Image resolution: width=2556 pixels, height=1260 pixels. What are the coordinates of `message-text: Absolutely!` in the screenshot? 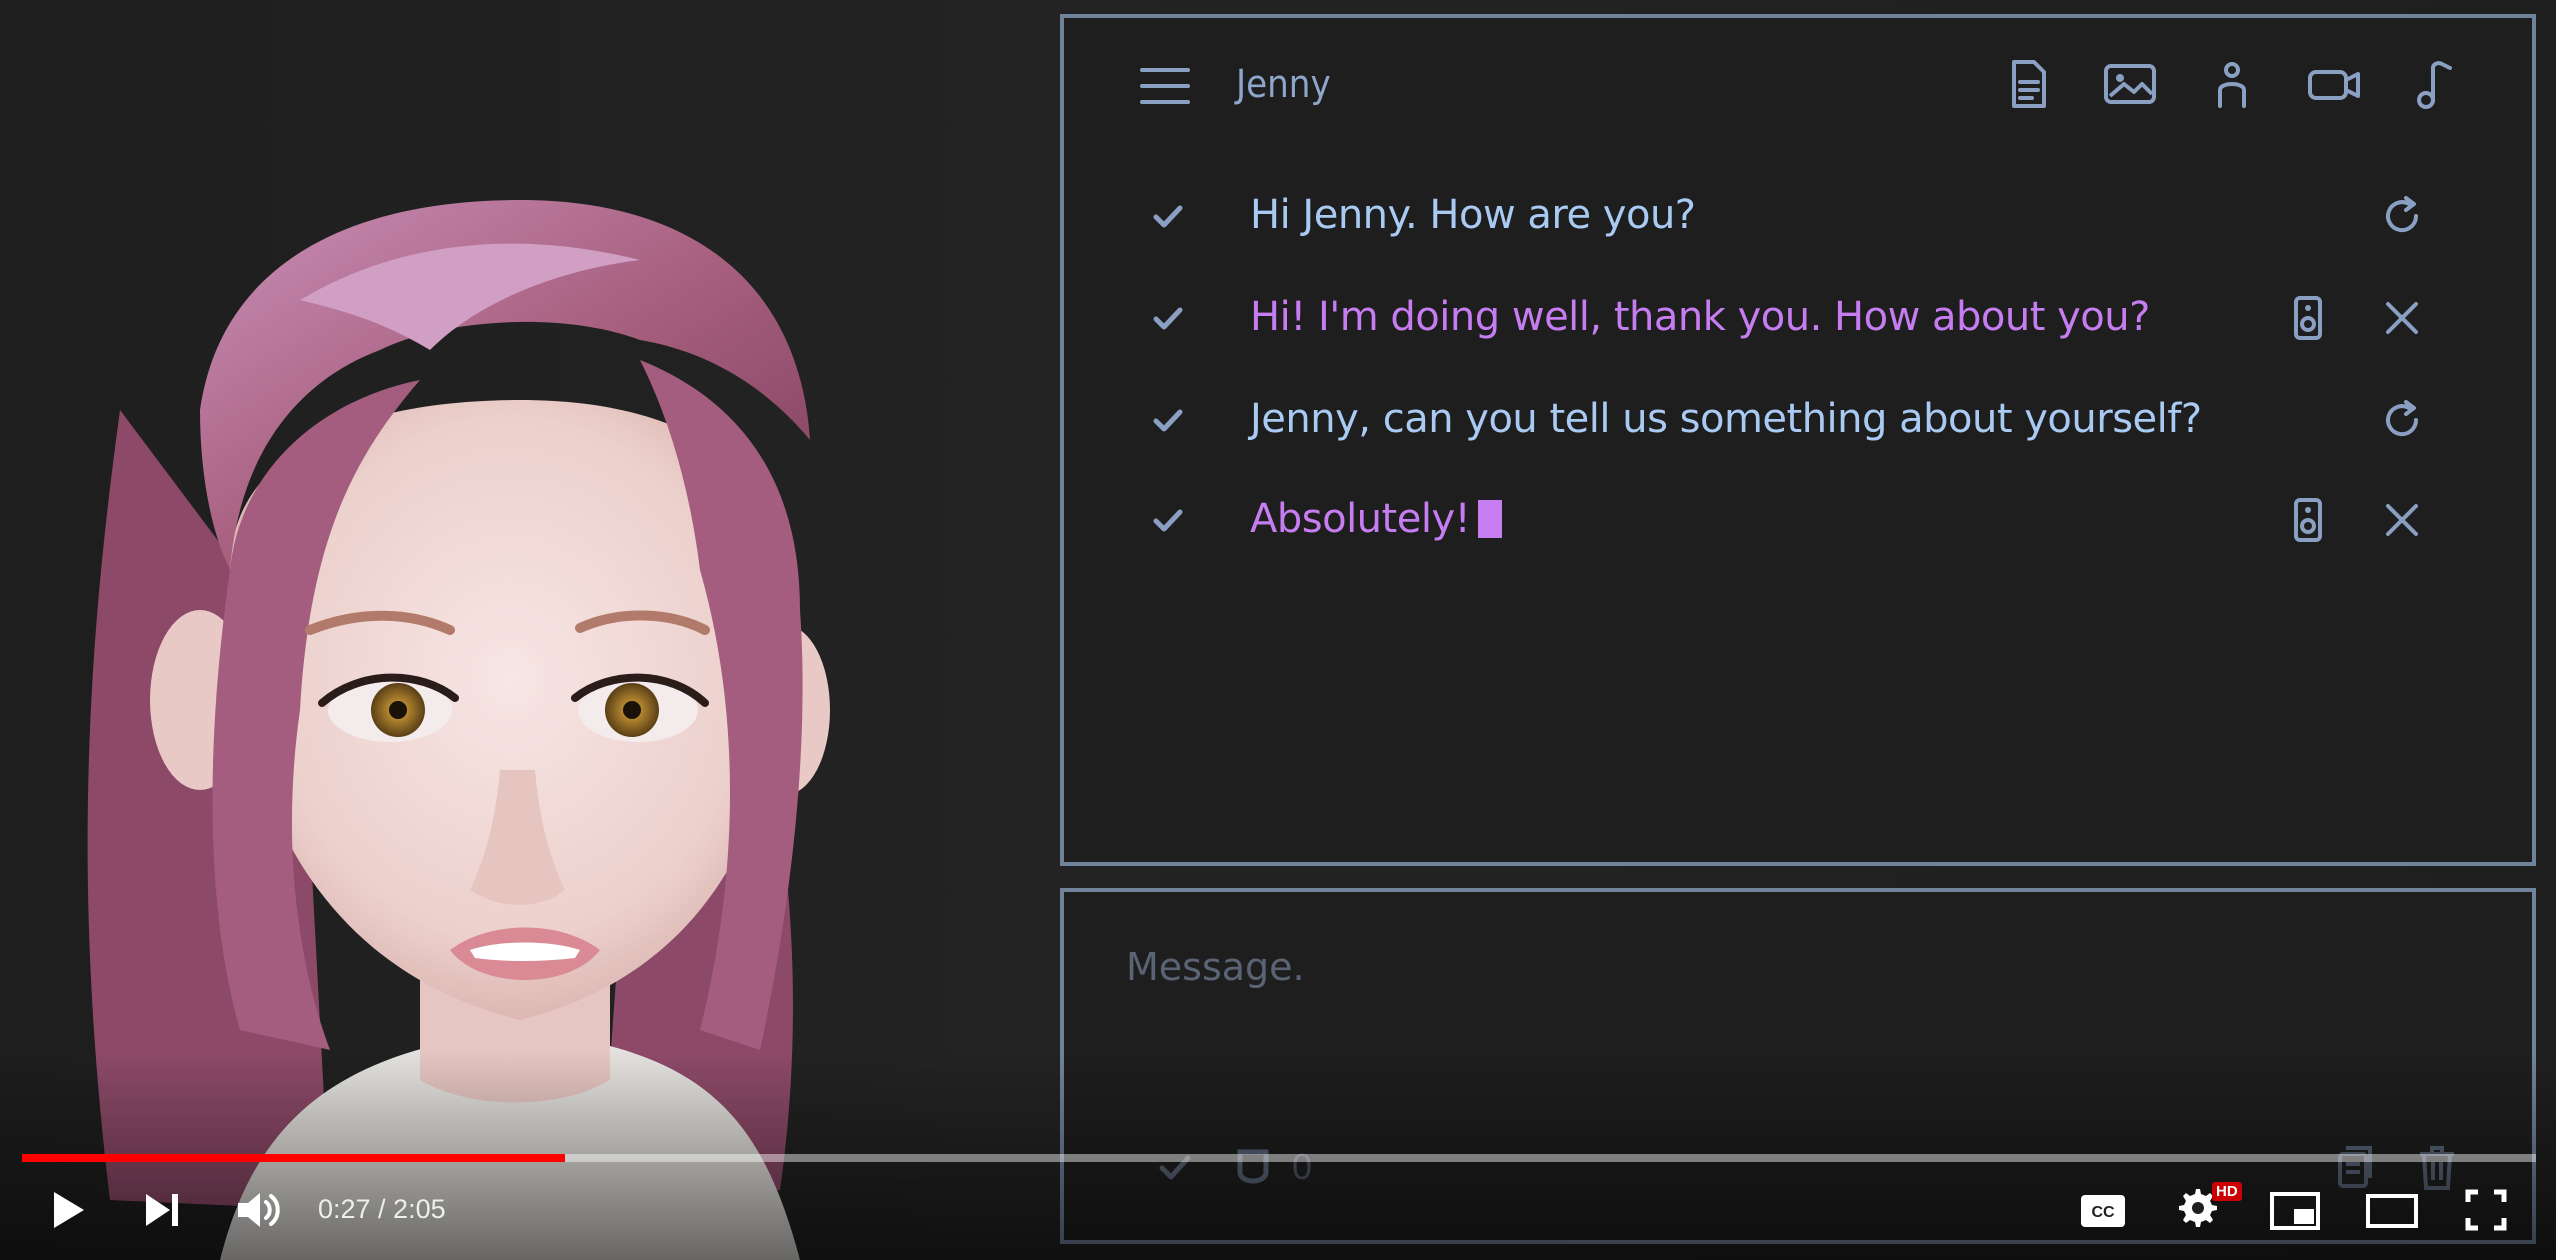 It's located at (1376, 519).